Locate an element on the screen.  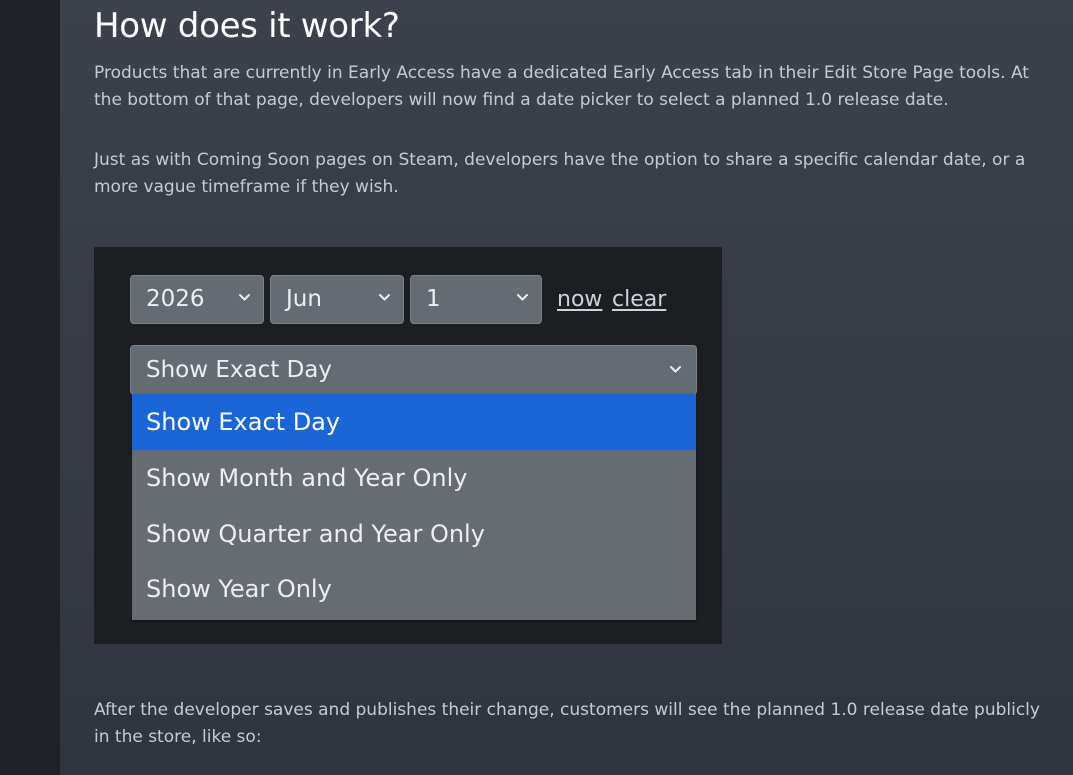
year-select: 2026 is located at coordinates (197, 299).